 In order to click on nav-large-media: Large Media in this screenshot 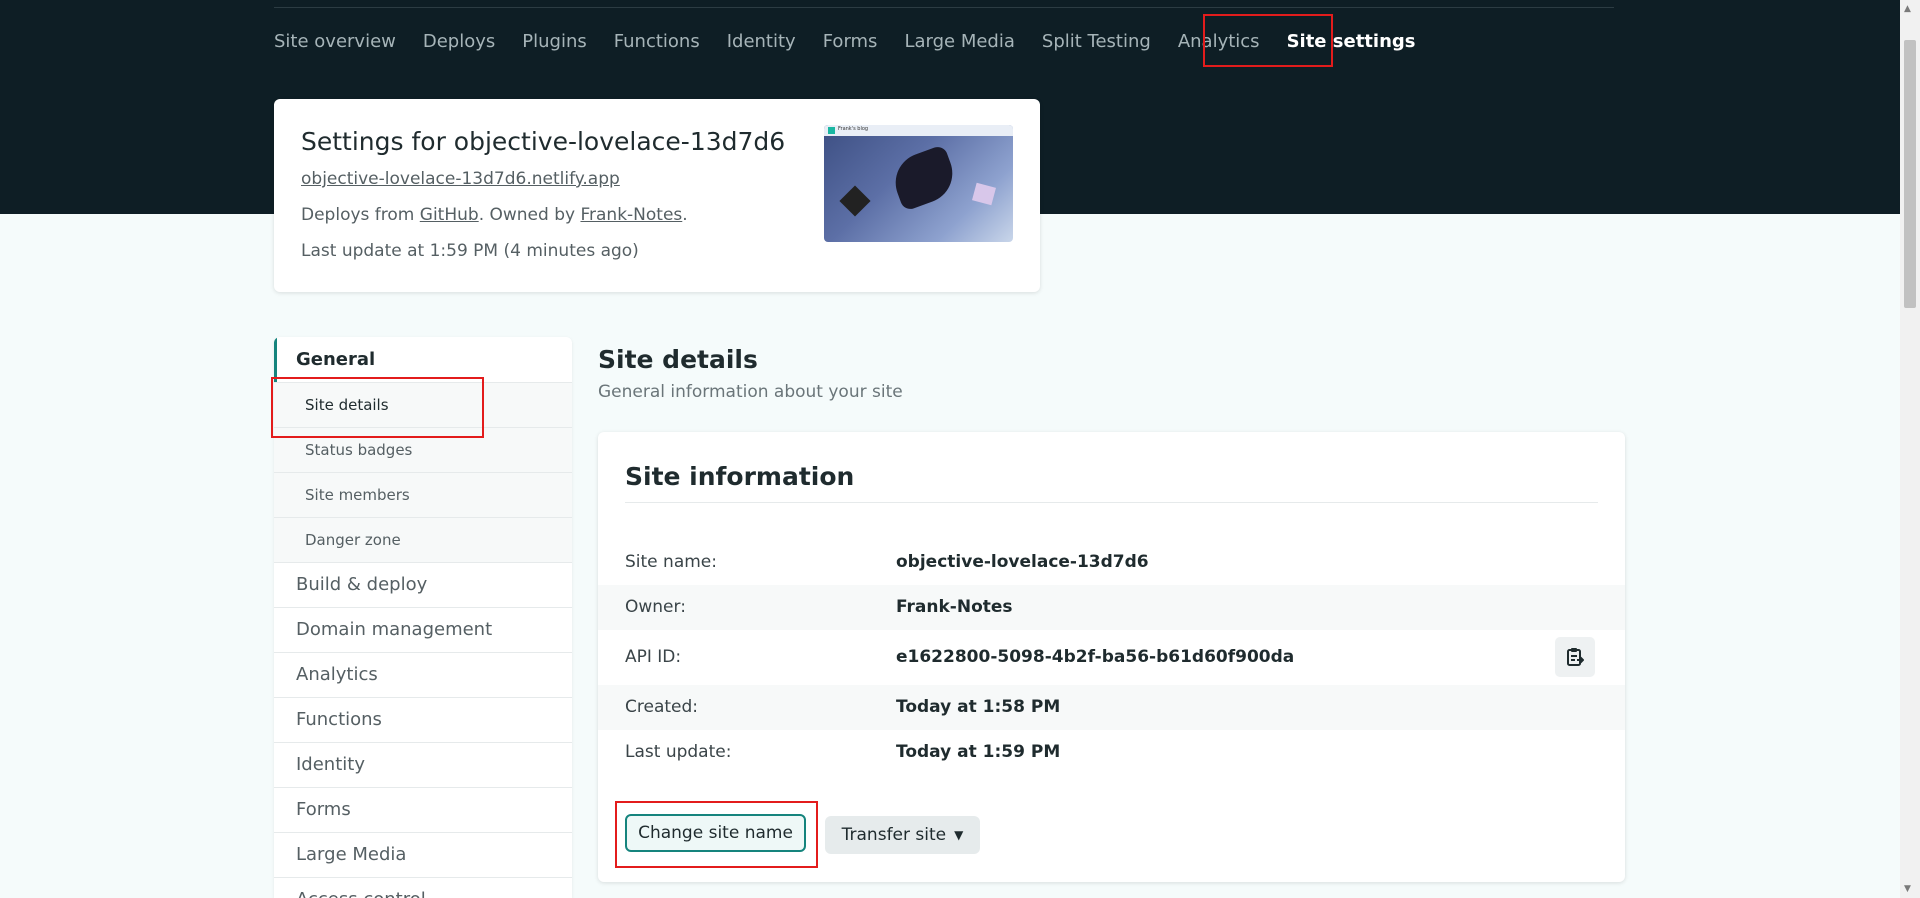, I will do `click(959, 41)`.